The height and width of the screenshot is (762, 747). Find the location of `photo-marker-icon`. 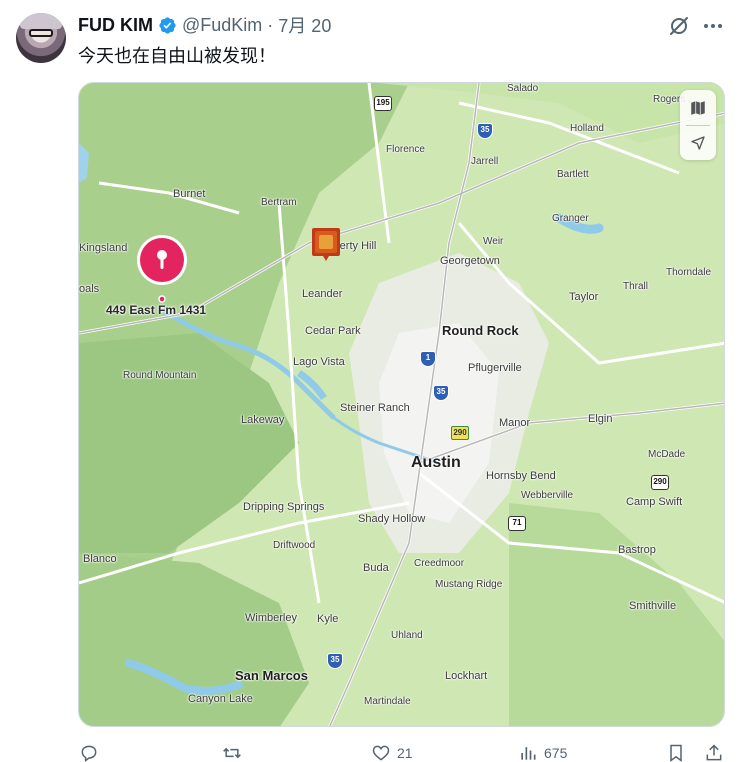

photo-marker-icon is located at coordinates (326, 244).